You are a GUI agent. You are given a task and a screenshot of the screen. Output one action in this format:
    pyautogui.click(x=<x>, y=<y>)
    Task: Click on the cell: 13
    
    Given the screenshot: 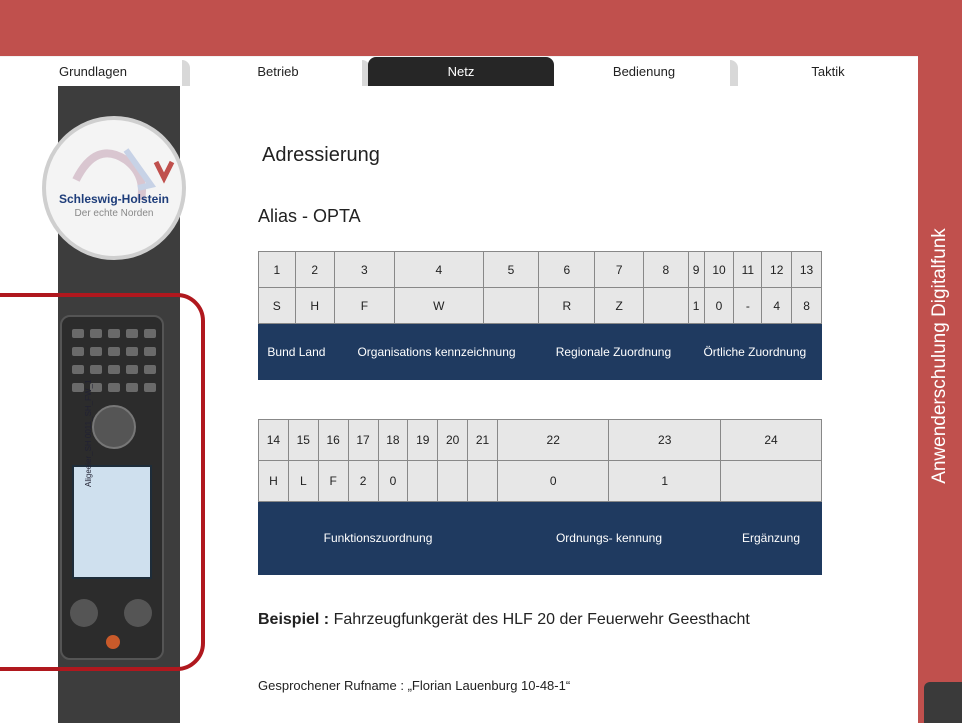 What is the action you would take?
    pyautogui.click(x=806, y=269)
    